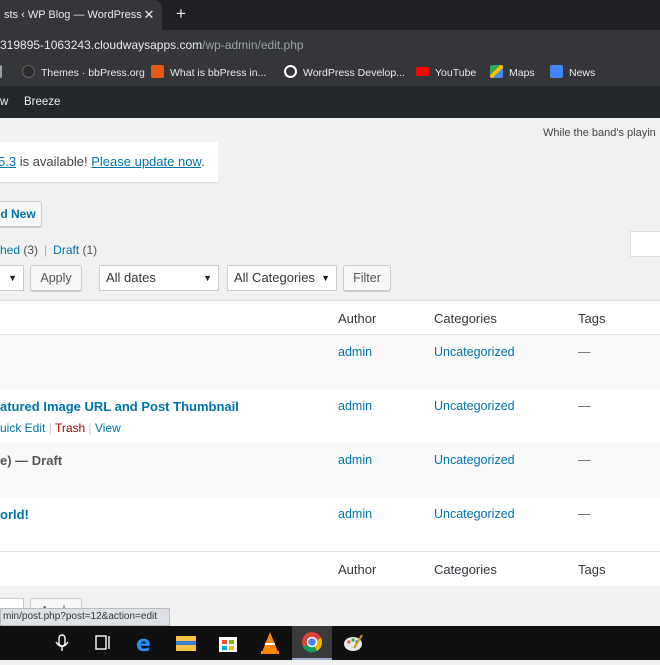 This screenshot has height=665, width=660. What do you see at coordinates (270, 643) in the screenshot?
I see `vlc-icon` at bounding box center [270, 643].